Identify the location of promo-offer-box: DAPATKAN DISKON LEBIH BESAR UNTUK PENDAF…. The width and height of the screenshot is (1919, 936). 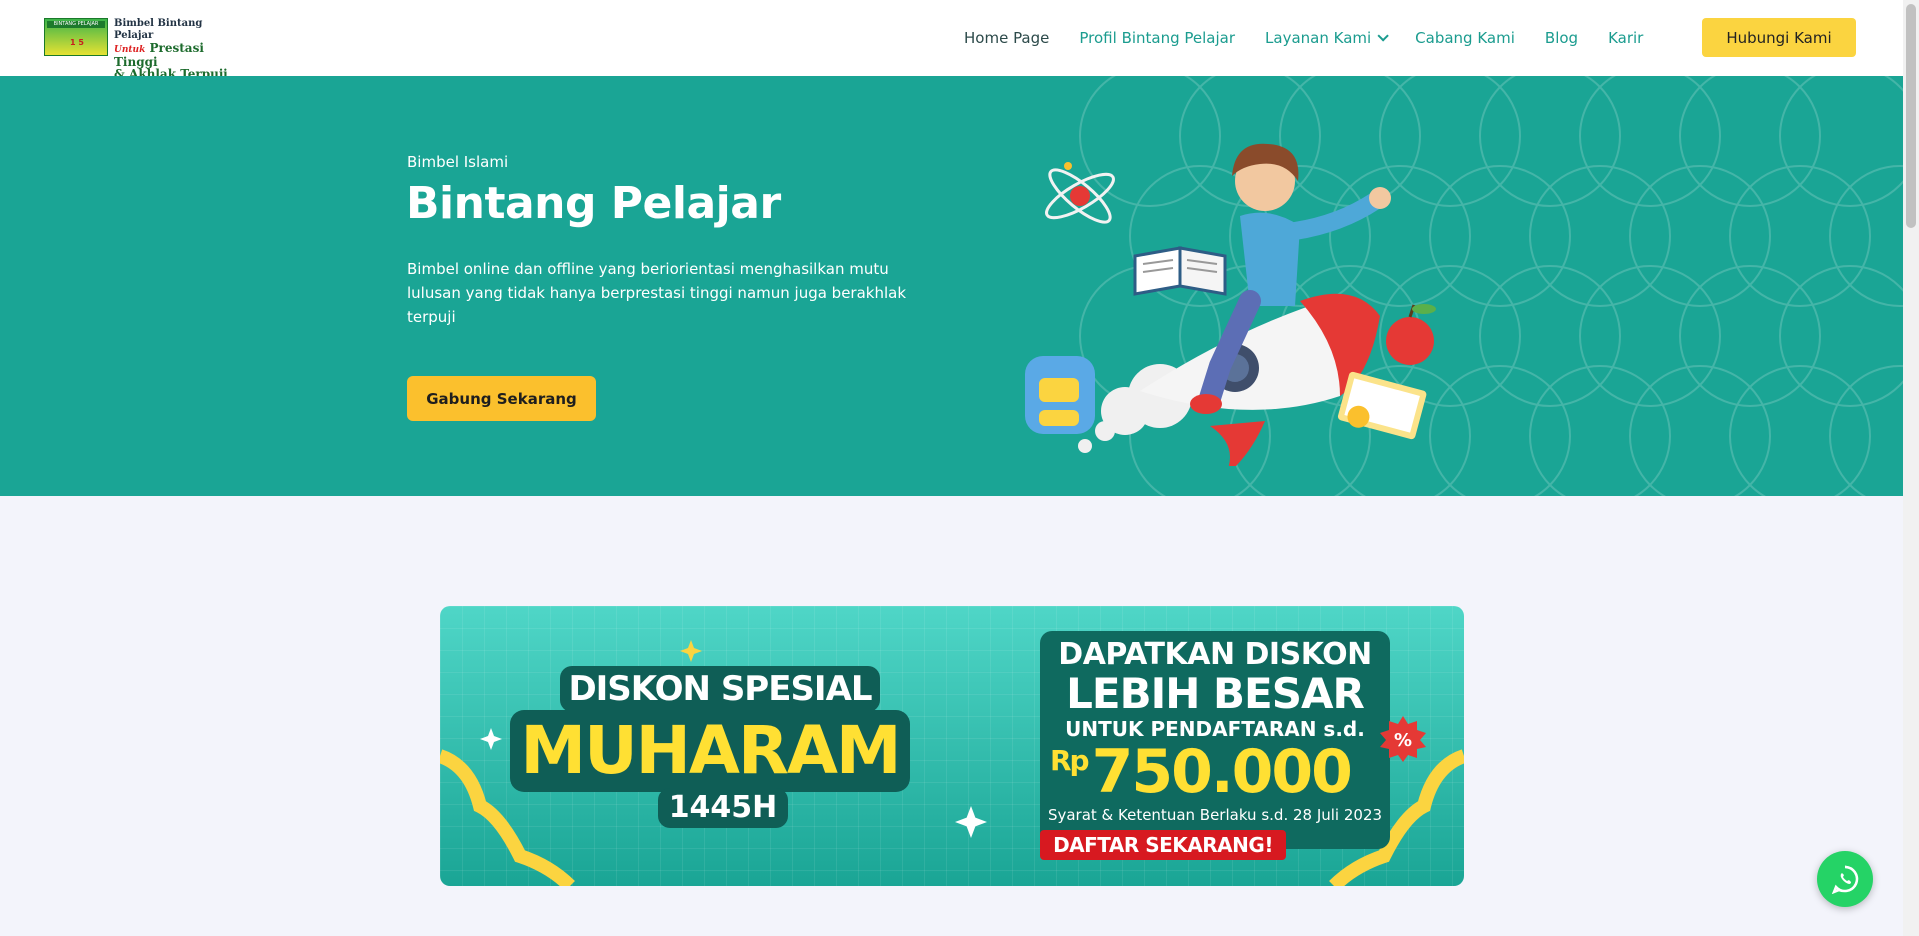
(1215, 740).